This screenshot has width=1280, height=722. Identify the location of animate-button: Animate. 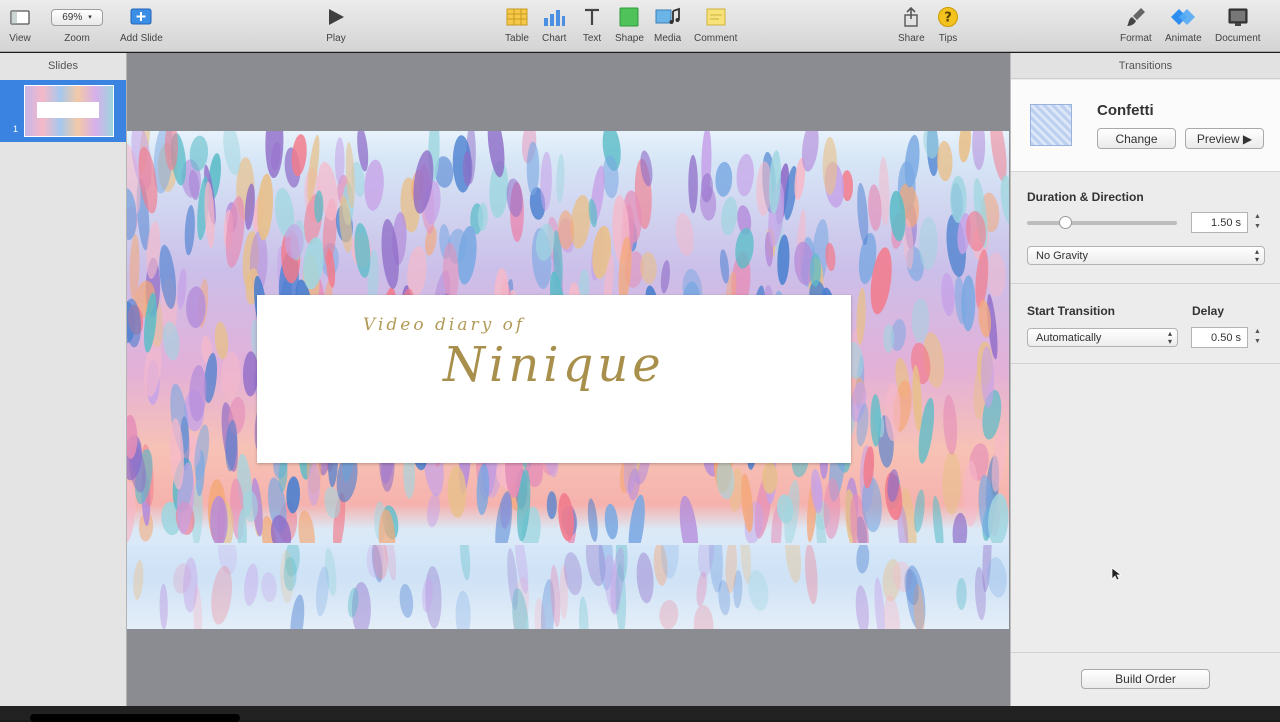
(1183, 25).